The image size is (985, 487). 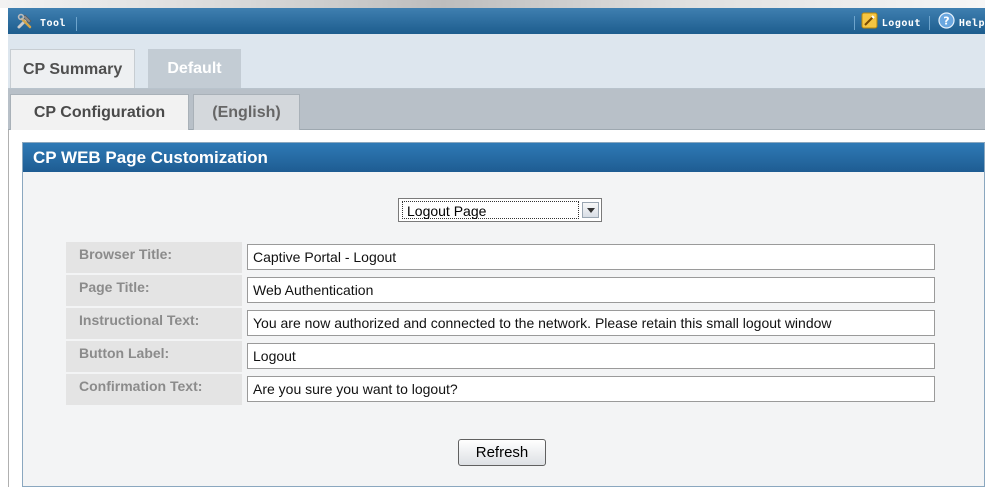 What do you see at coordinates (901, 23) in the screenshot?
I see `logout-link: Logout` at bounding box center [901, 23].